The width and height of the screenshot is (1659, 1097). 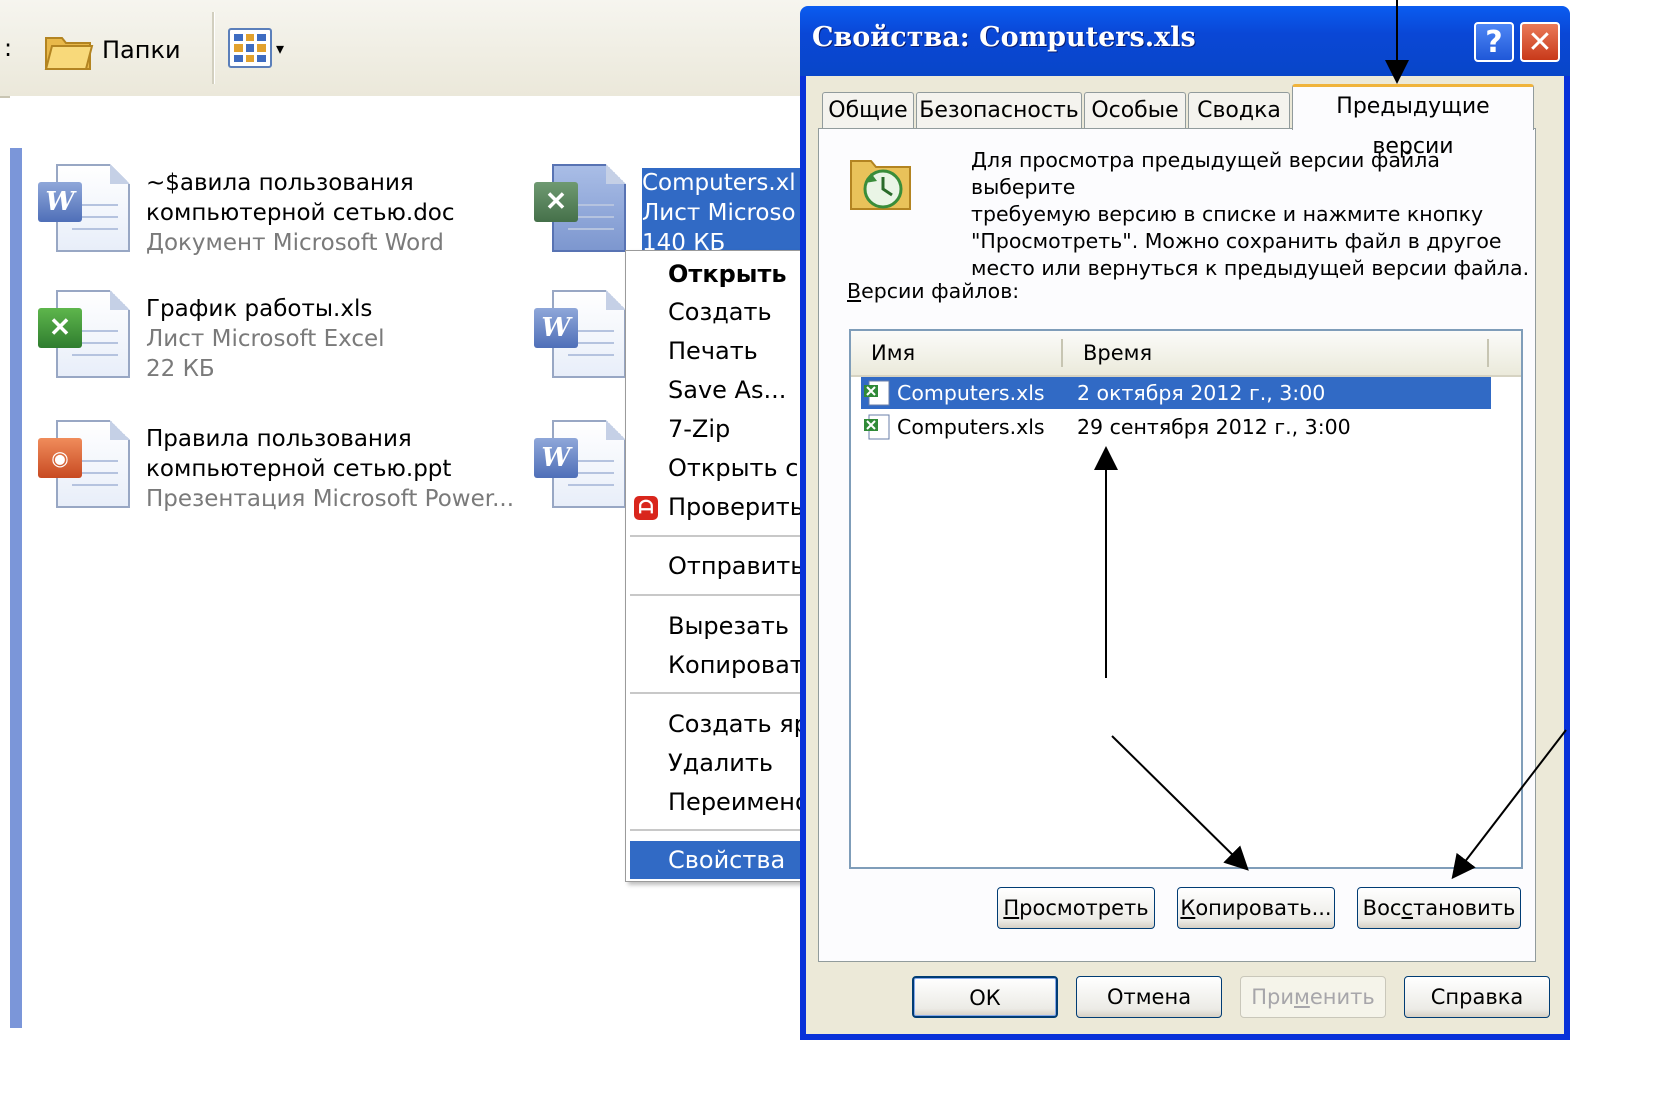 I want to click on chevron-down-icon: ▾, so click(x=280, y=48).